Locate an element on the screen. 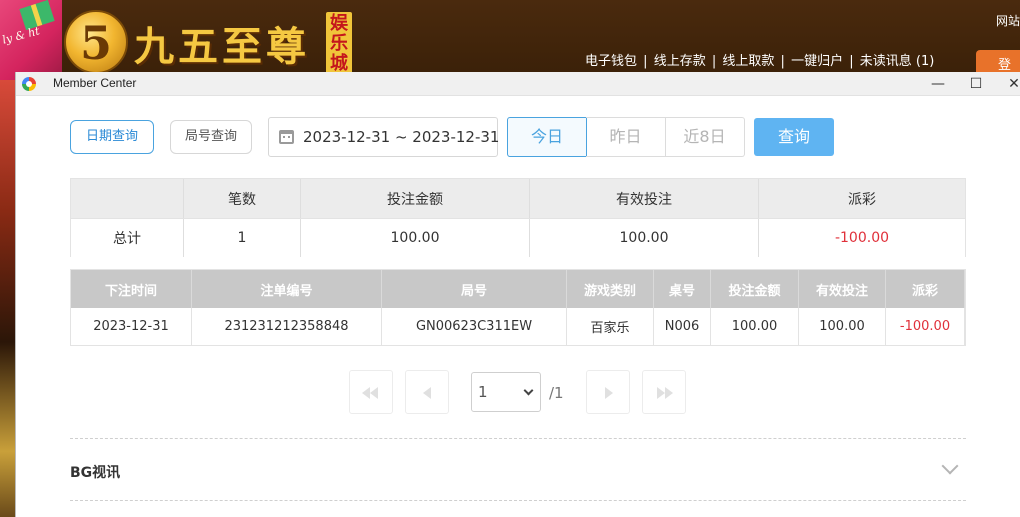 This screenshot has height=517, width=1020. right-arrow-icon is located at coordinates (609, 393).